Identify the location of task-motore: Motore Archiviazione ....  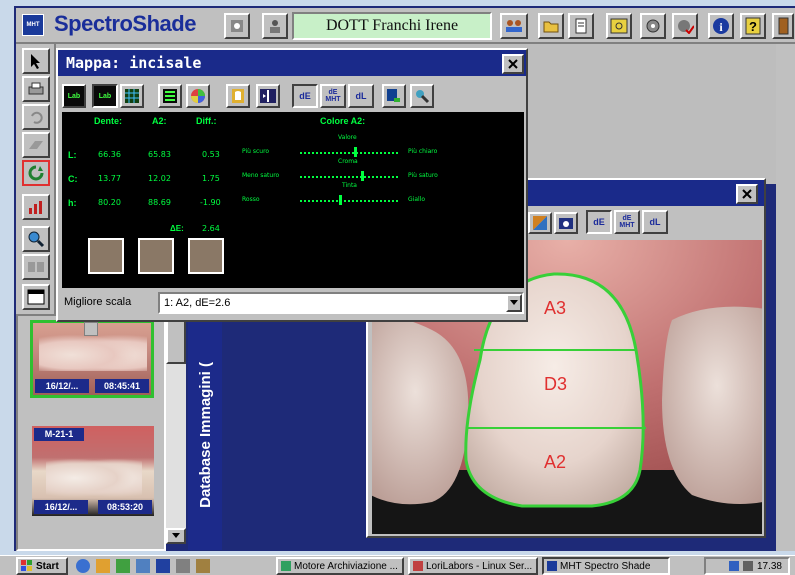
(340, 566).